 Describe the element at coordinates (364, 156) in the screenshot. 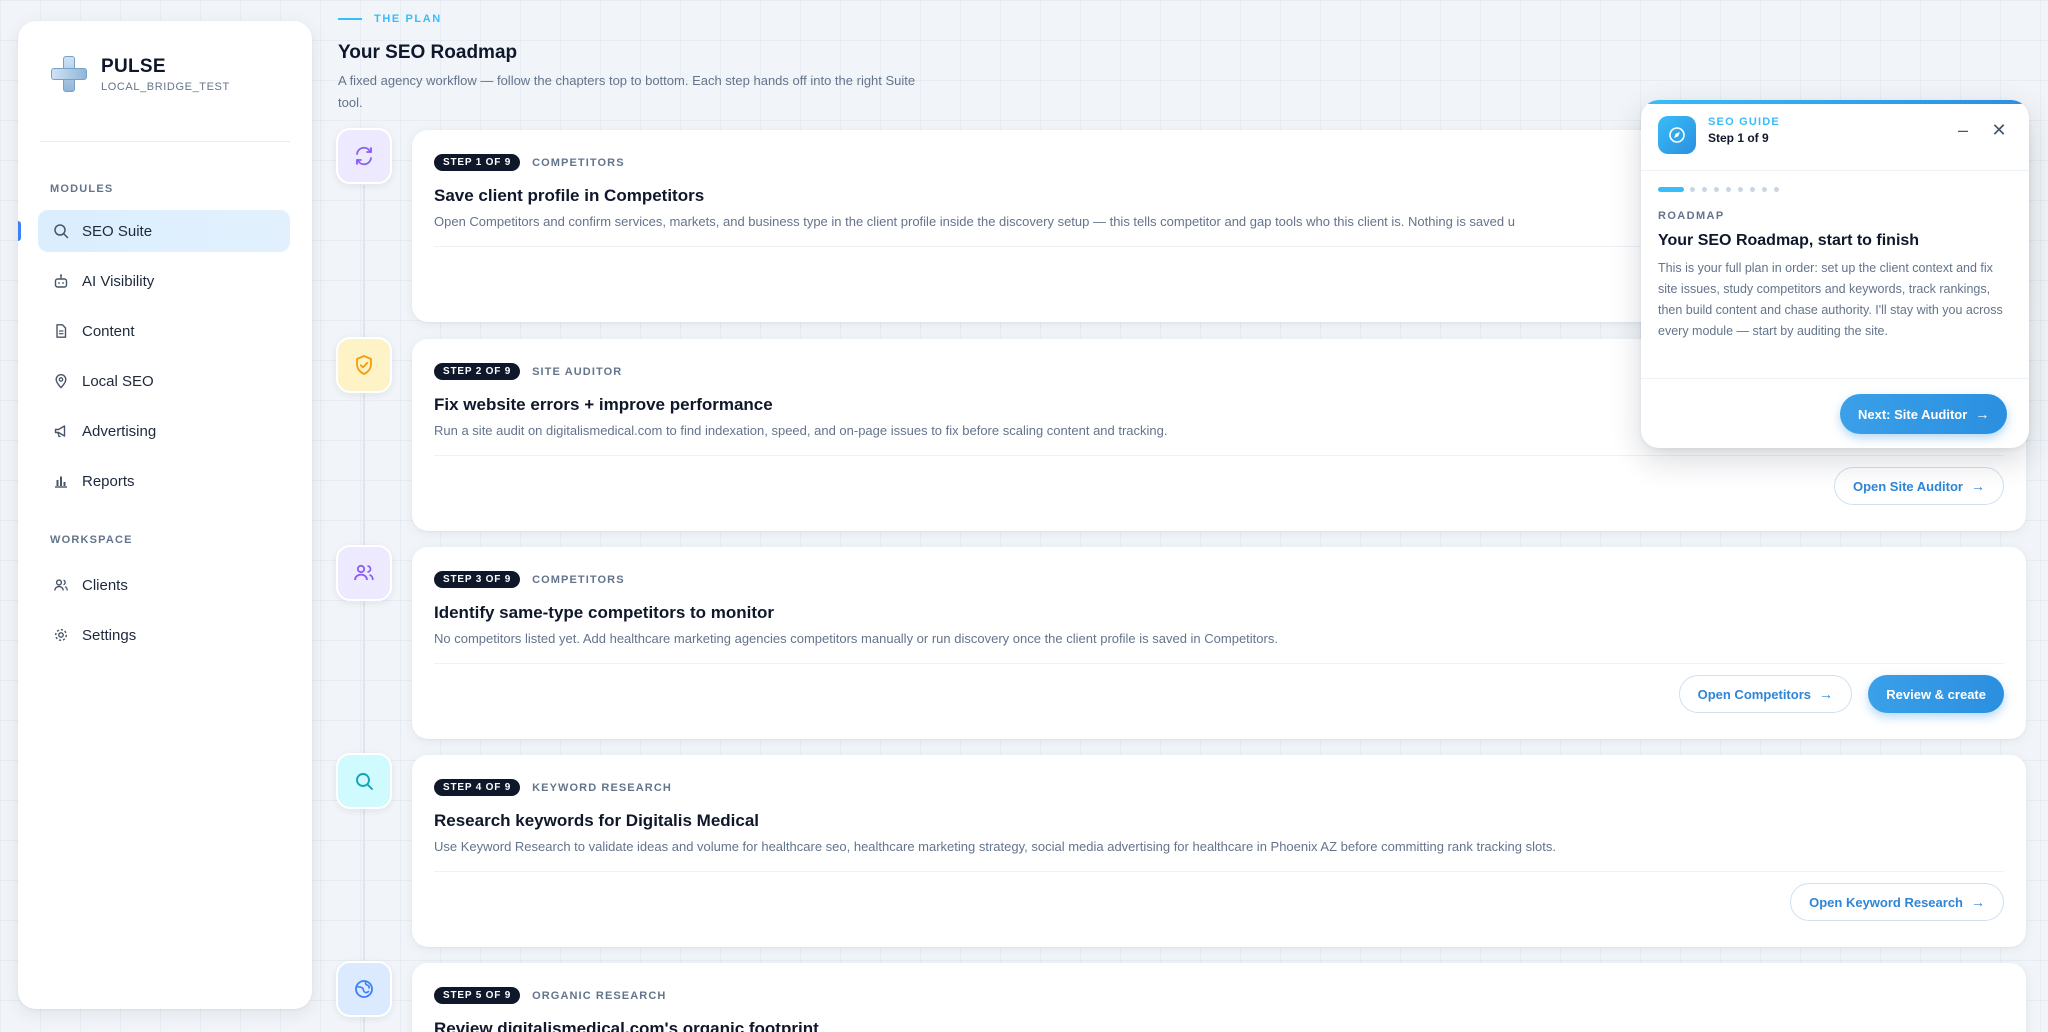

I see `refresh-icon` at that location.